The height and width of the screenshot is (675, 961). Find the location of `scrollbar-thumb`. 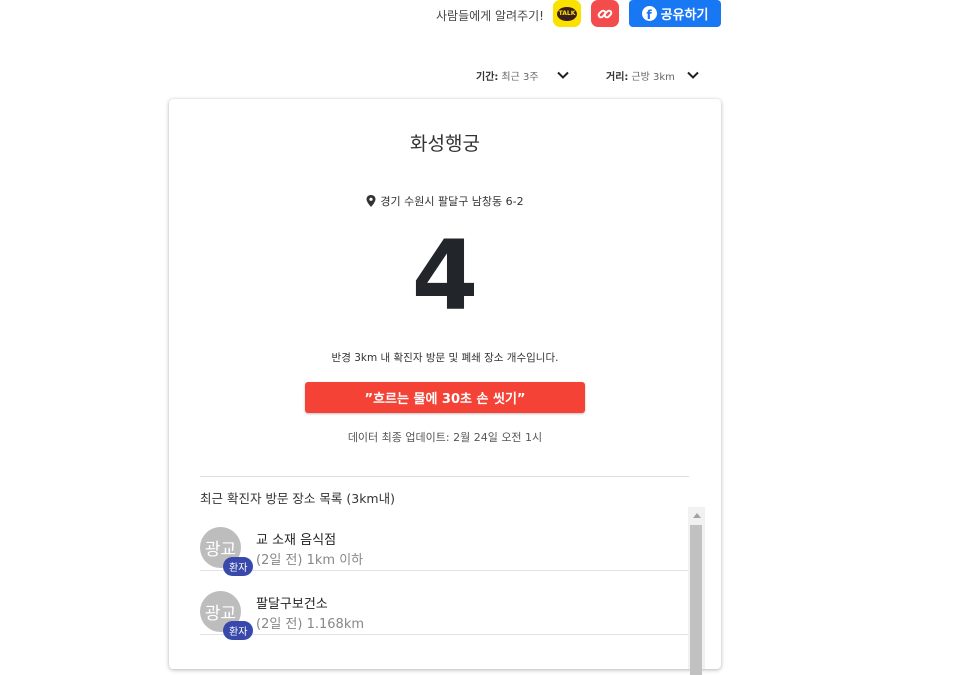

scrollbar-thumb is located at coordinates (696, 600).